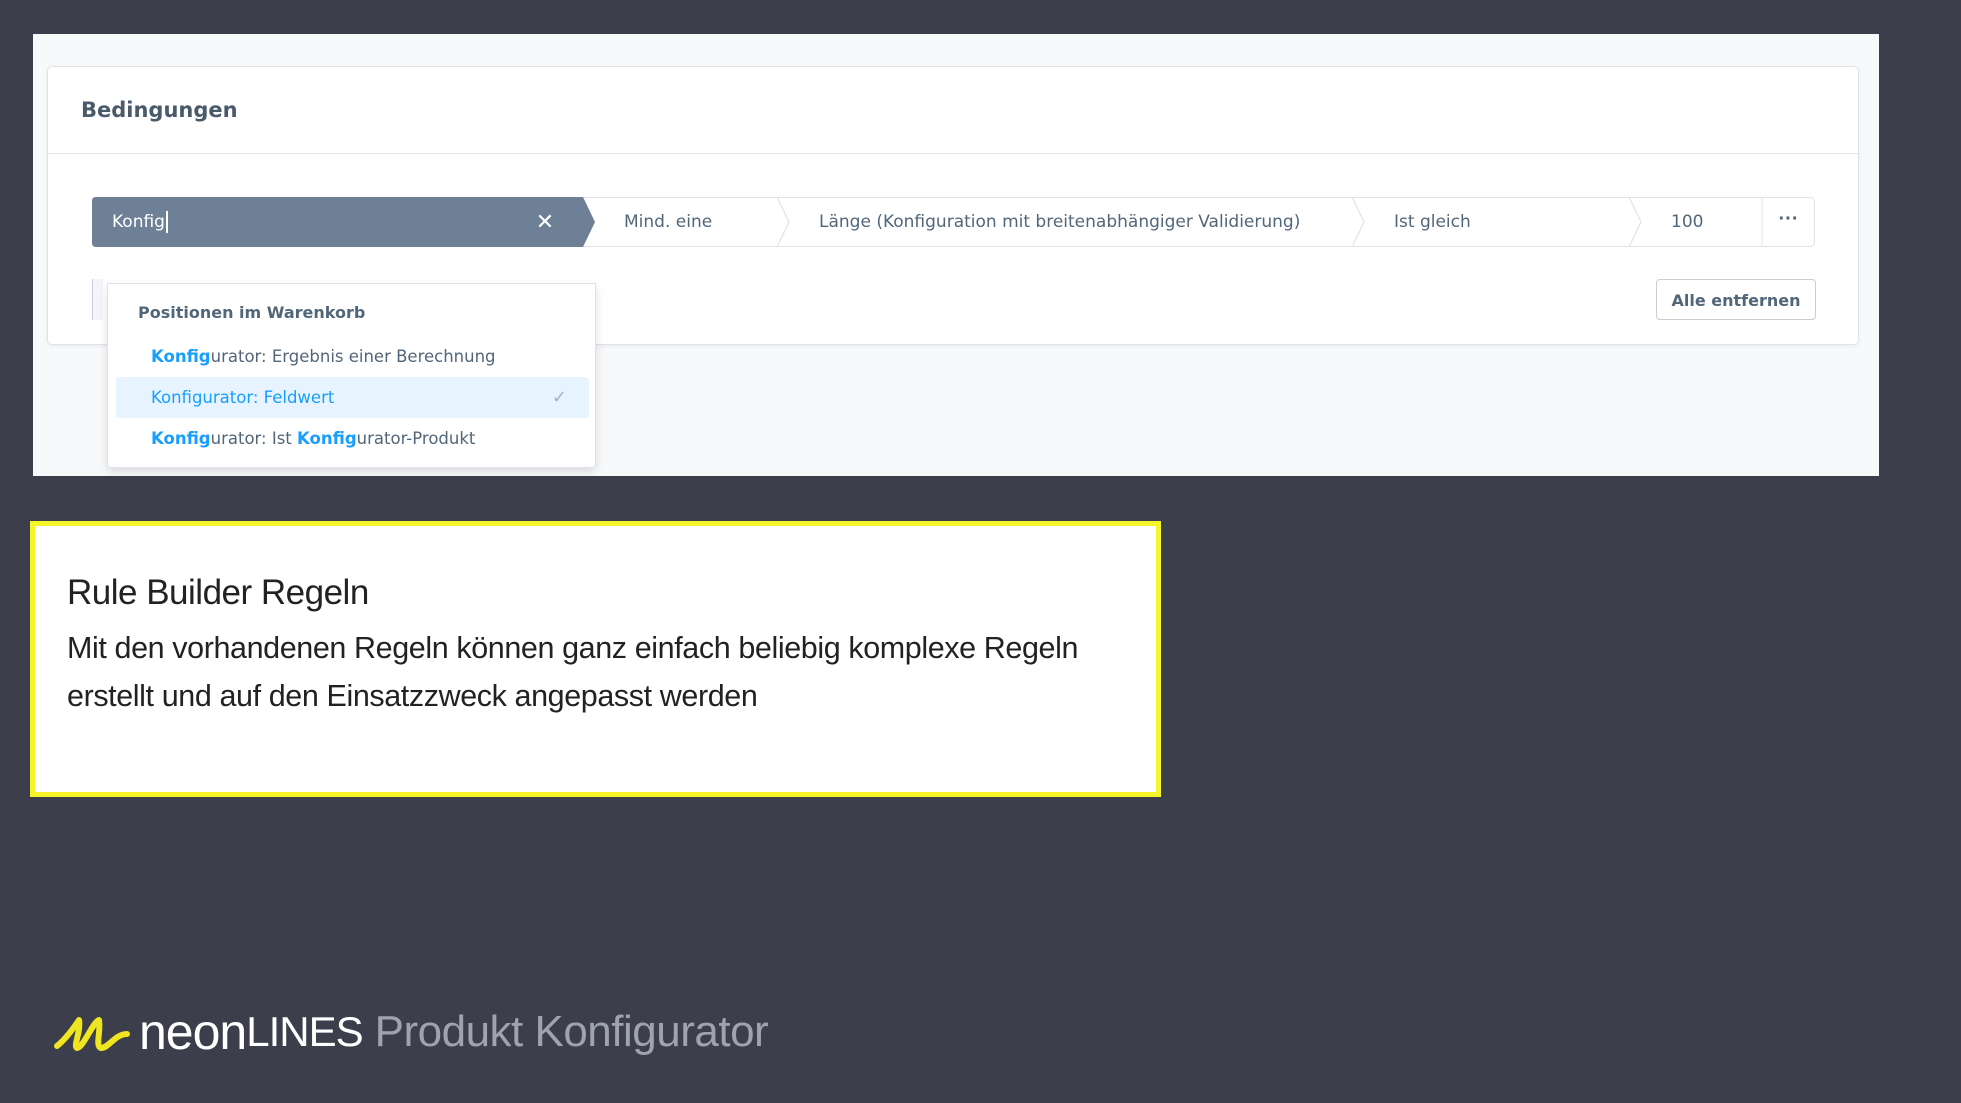 The width and height of the screenshot is (1961, 1103). Describe the element at coordinates (545, 222) in the screenshot. I see `close-icon: ✕` at that location.